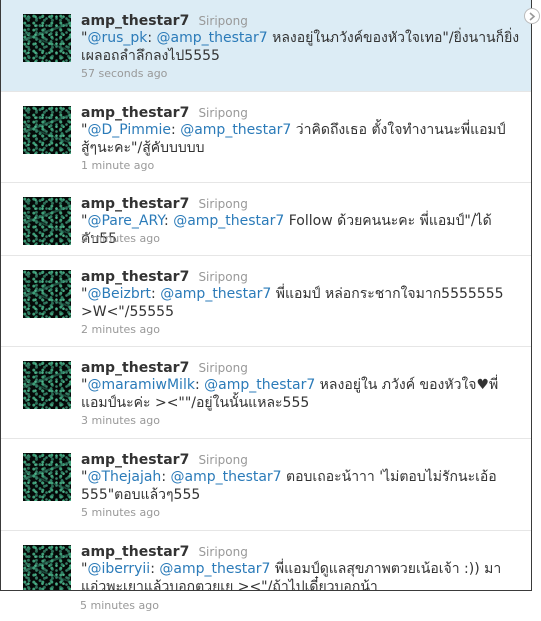 The width and height of the screenshot is (541, 621). Describe the element at coordinates (119, 294) in the screenshot. I see `mention-link: @Beizbrt` at that location.